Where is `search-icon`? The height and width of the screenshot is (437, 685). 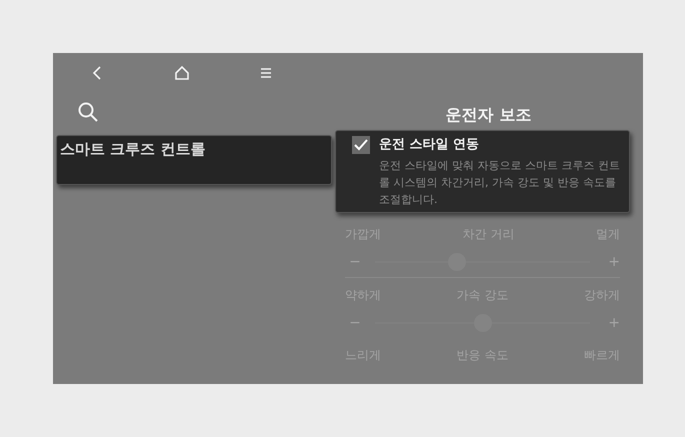 search-icon is located at coordinates (88, 112).